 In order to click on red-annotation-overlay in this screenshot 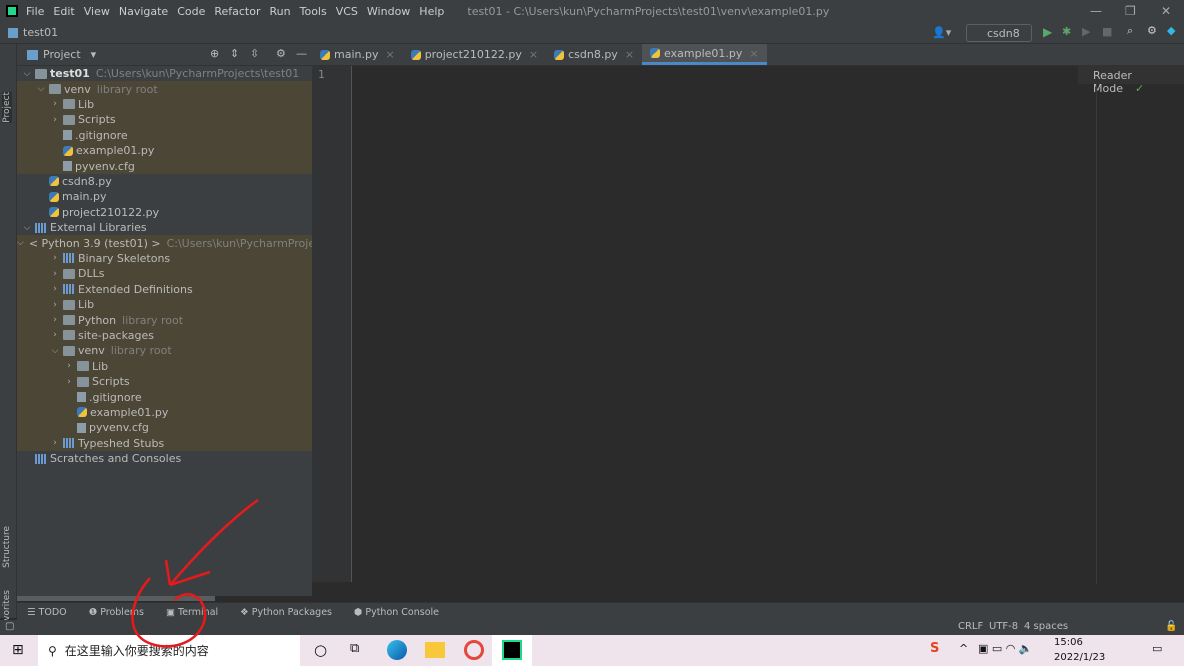, I will do `click(195, 573)`.